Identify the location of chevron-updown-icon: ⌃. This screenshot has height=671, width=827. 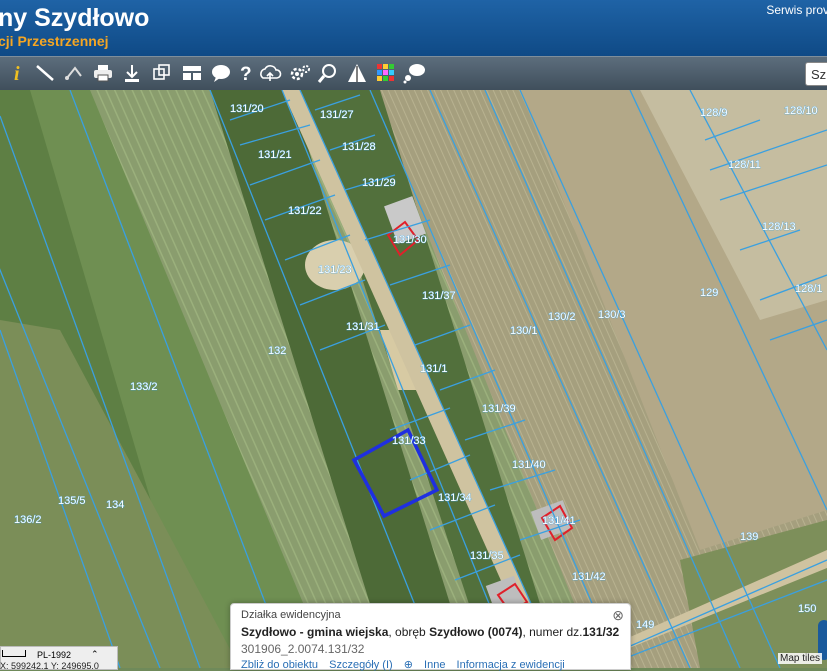
(95, 654).